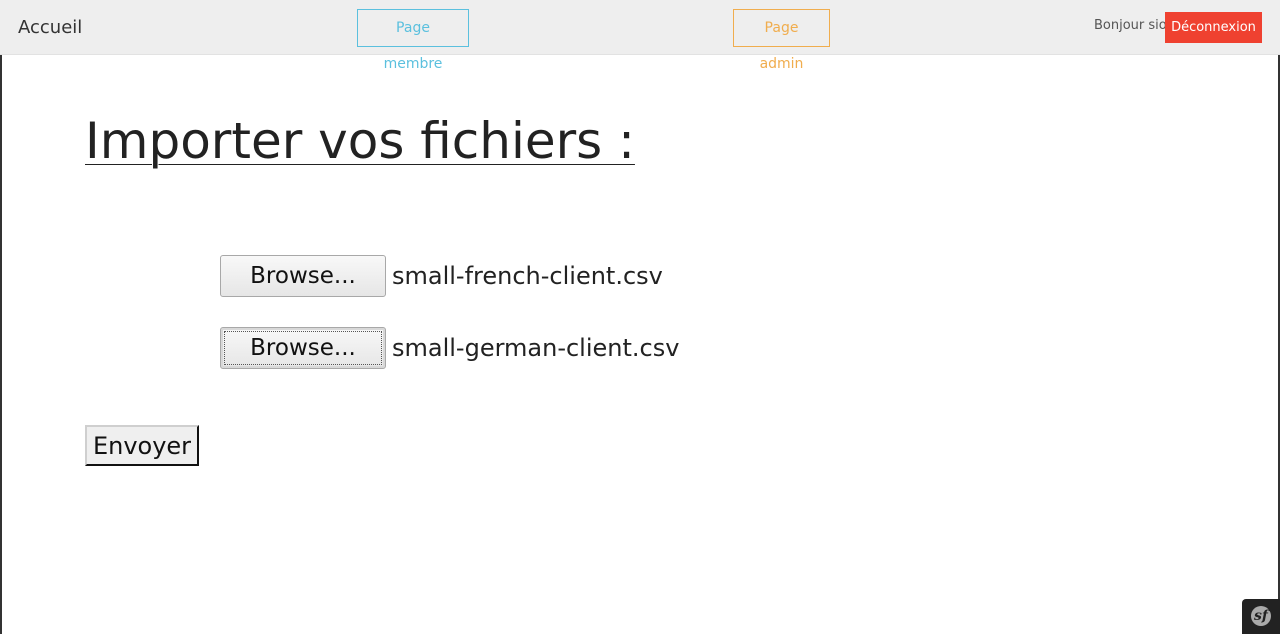  What do you see at coordinates (781, 40) in the screenshot?
I see `admin-page-button: Page admin` at bounding box center [781, 40].